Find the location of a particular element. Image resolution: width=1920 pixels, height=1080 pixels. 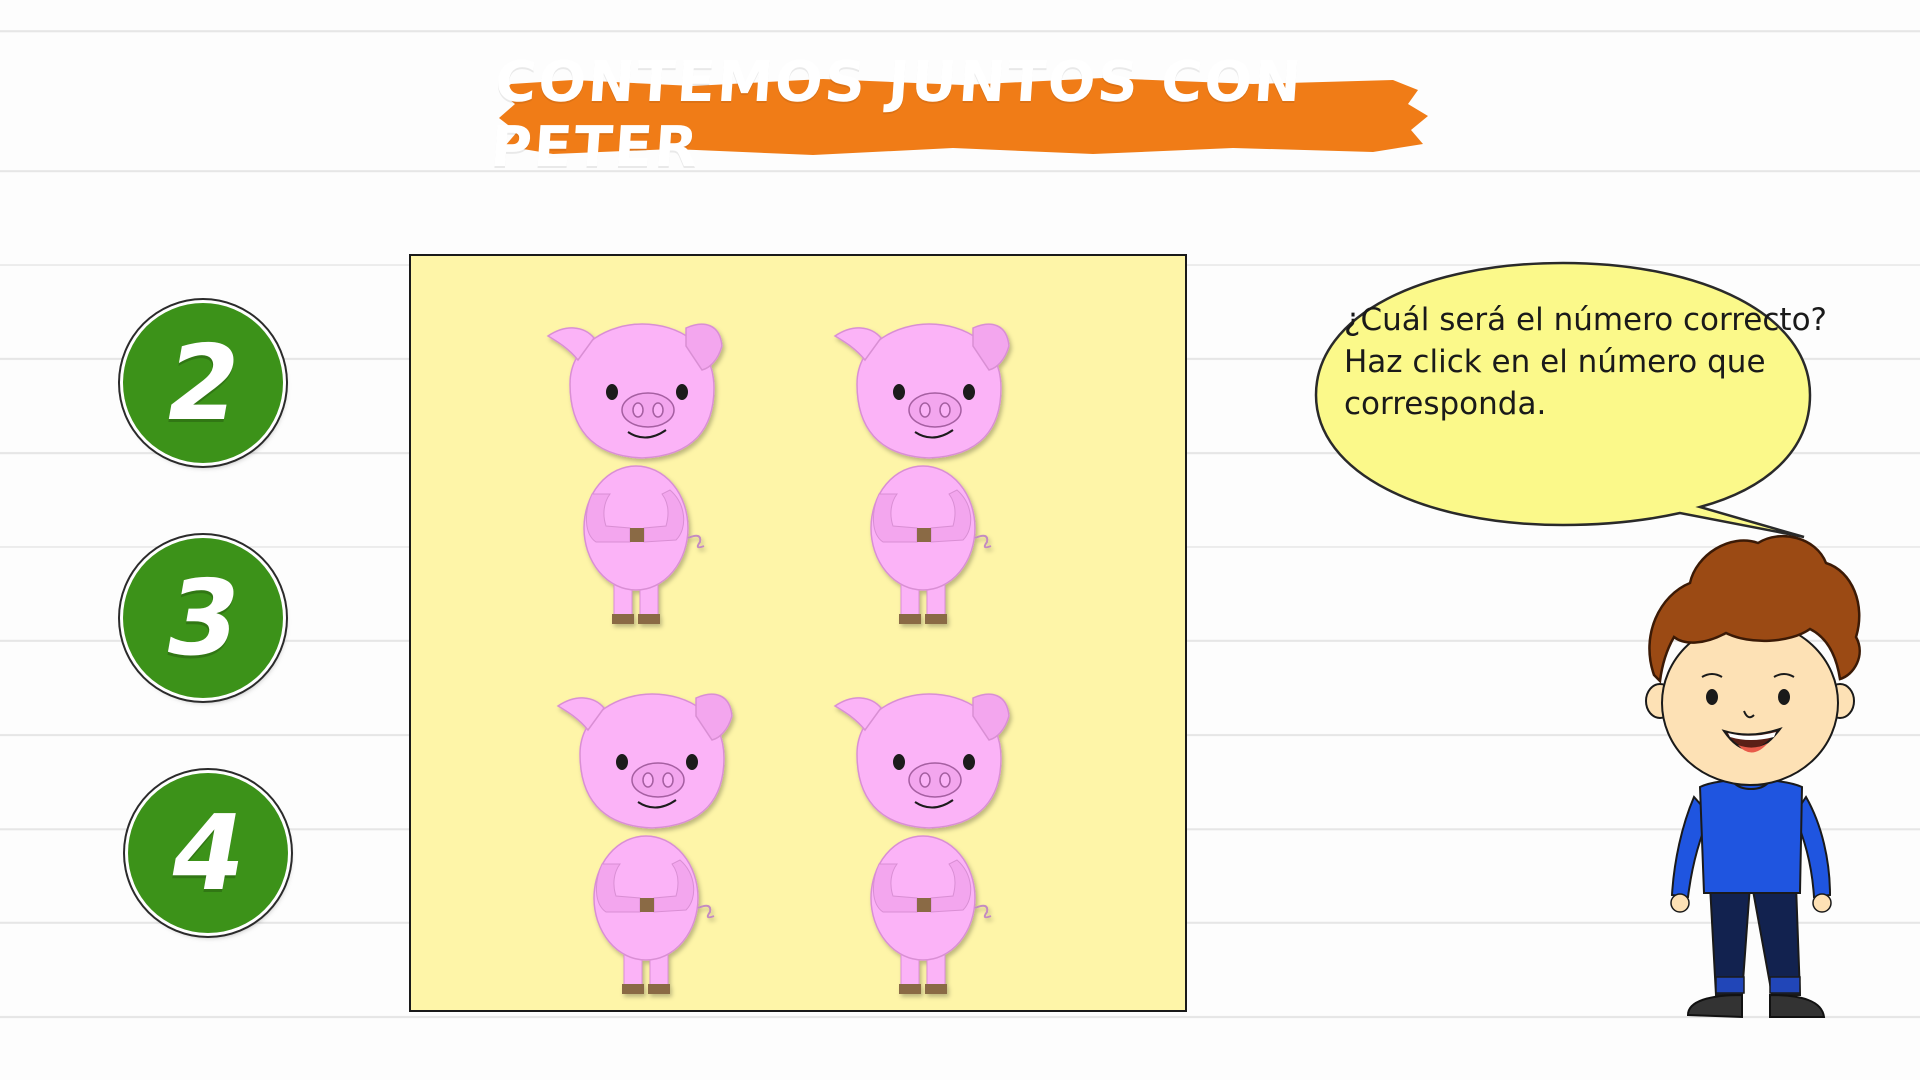

option-2-label: 2 is located at coordinates (203, 383).